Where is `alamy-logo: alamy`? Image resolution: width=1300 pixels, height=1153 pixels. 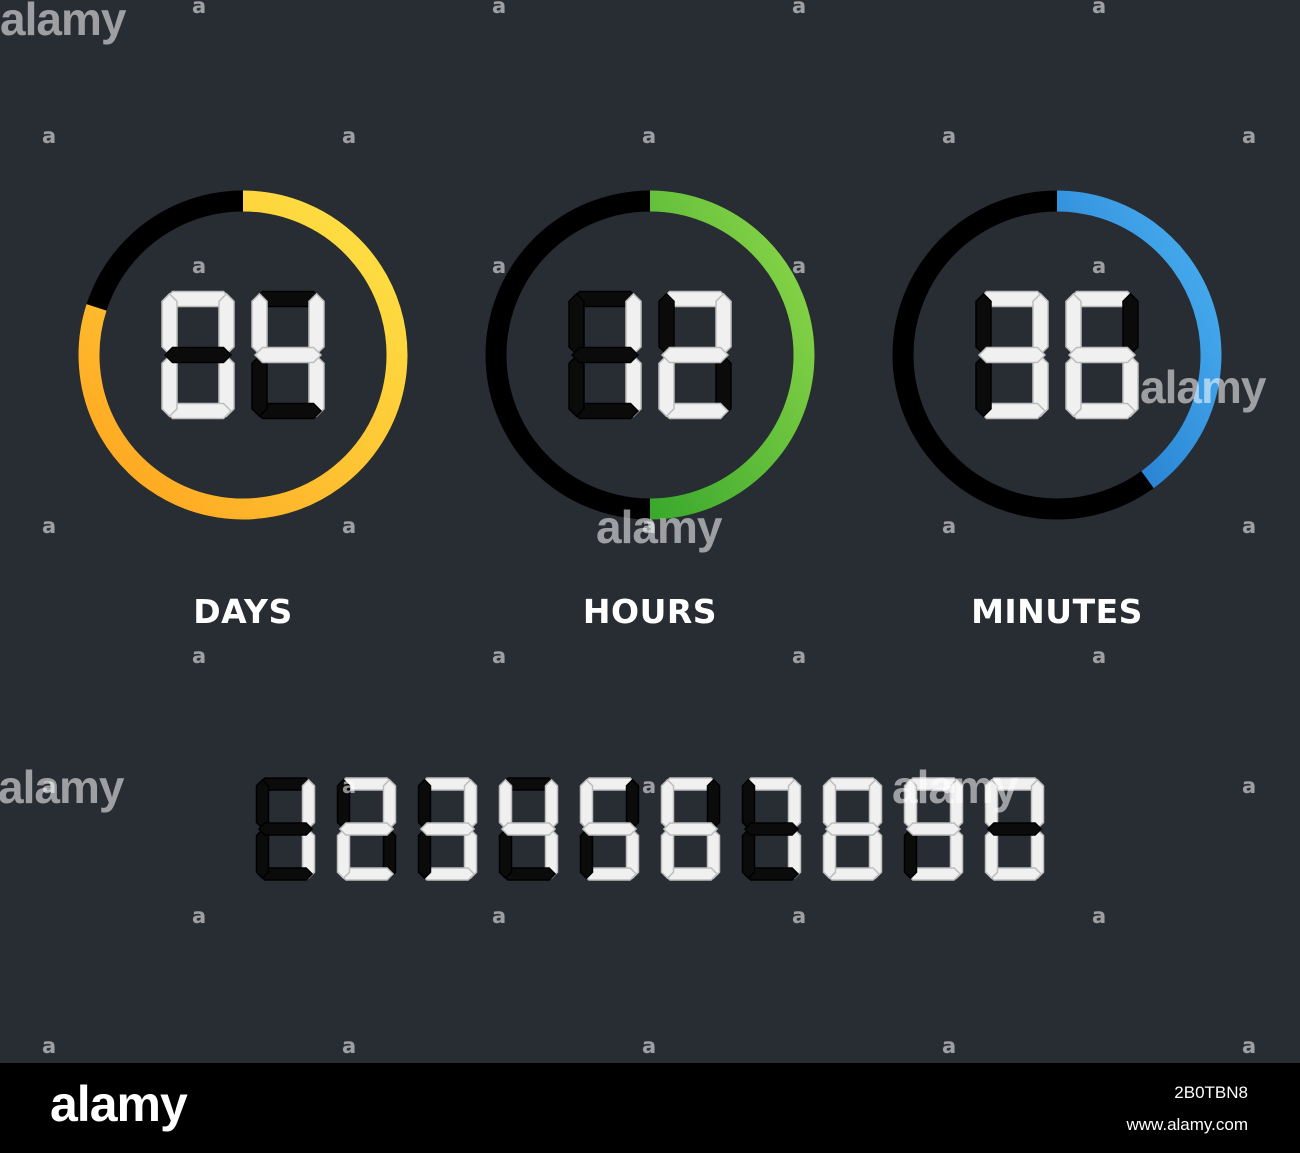
alamy-logo: alamy is located at coordinates (119, 1104).